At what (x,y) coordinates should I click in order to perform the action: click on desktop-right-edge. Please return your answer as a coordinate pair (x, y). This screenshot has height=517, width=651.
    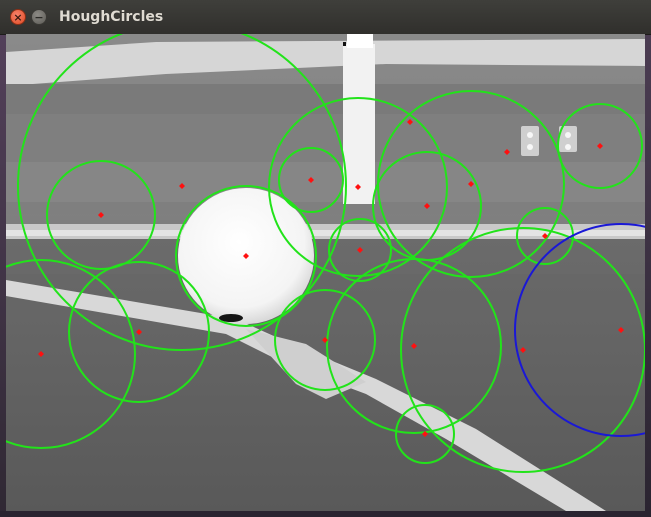
    Looking at the image, I should click on (648, 275).